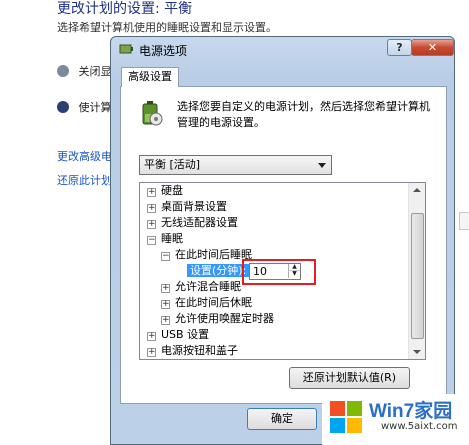 The height and width of the screenshot is (445, 469). I want to click on highlight-annotation-box, so click(279, 272).